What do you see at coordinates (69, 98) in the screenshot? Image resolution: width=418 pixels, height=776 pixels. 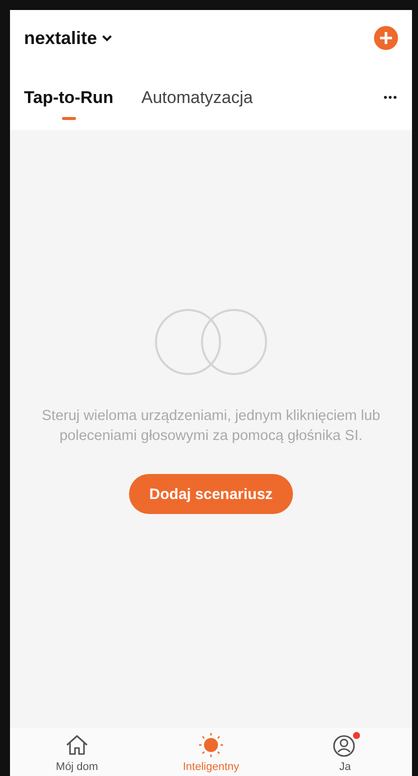 I see `tab: Tap-to-Run` at bounding box center [69, 98].